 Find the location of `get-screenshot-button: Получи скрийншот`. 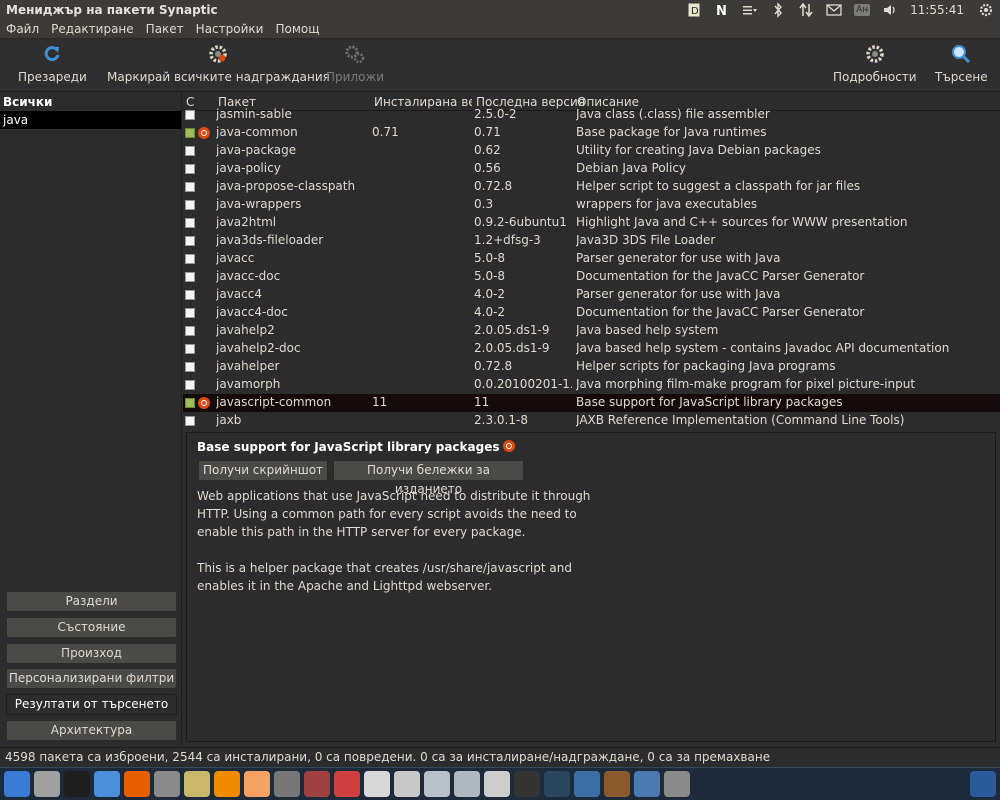

get-screenshot-button: Получи скрийншот is located at coordinates (263, 470).